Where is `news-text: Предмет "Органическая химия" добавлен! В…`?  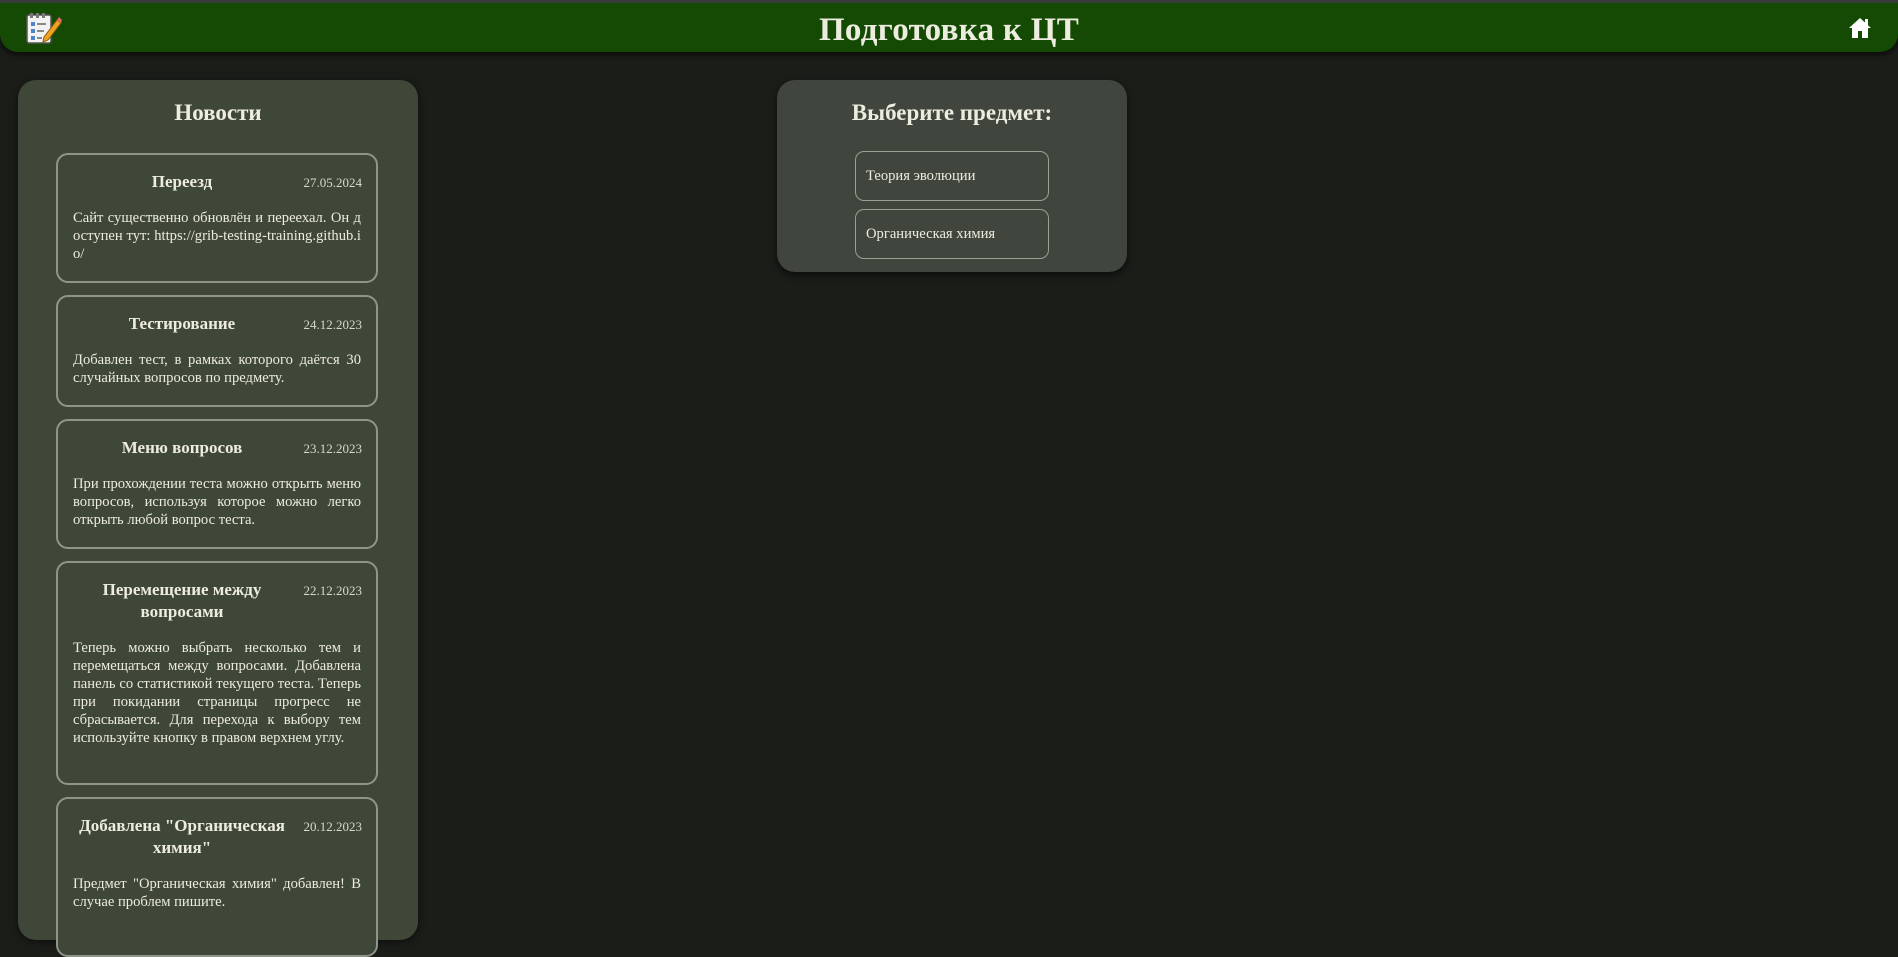
news-text: Предмет "Органическая химия" добавлен! В… is located at coordinates (217, 893).